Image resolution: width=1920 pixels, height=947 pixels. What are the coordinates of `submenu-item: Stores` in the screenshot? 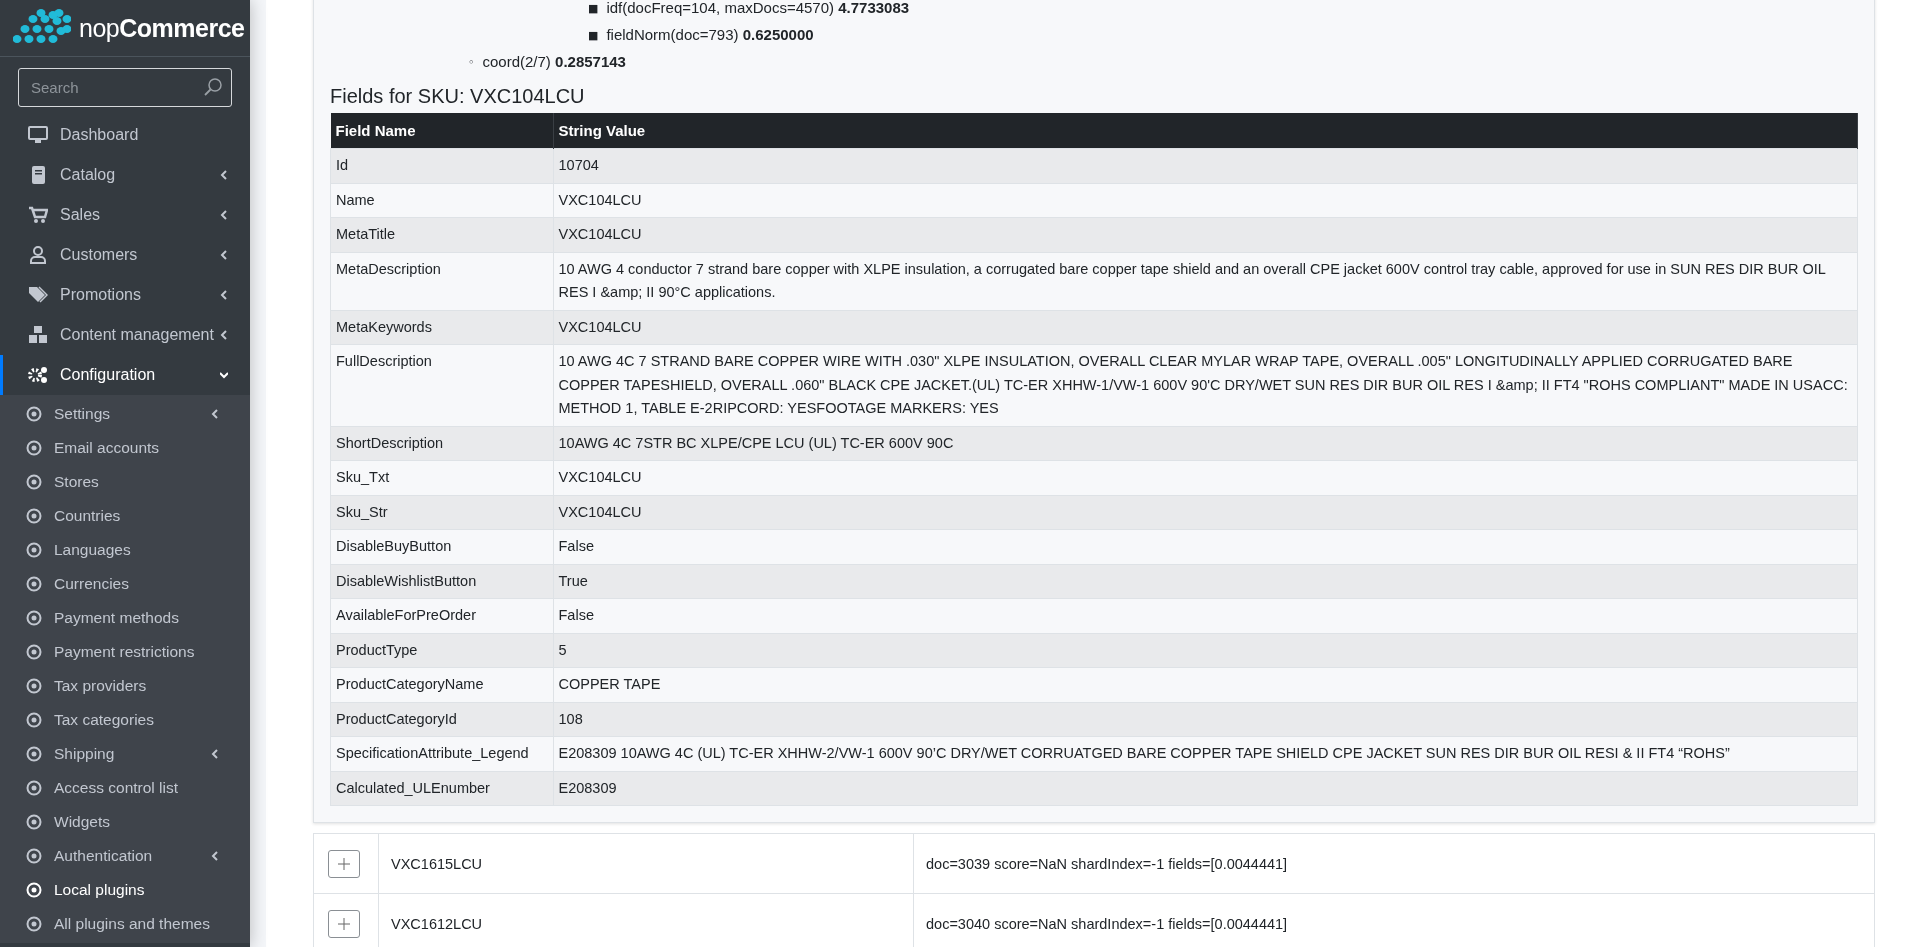 It's located at (125, 482).